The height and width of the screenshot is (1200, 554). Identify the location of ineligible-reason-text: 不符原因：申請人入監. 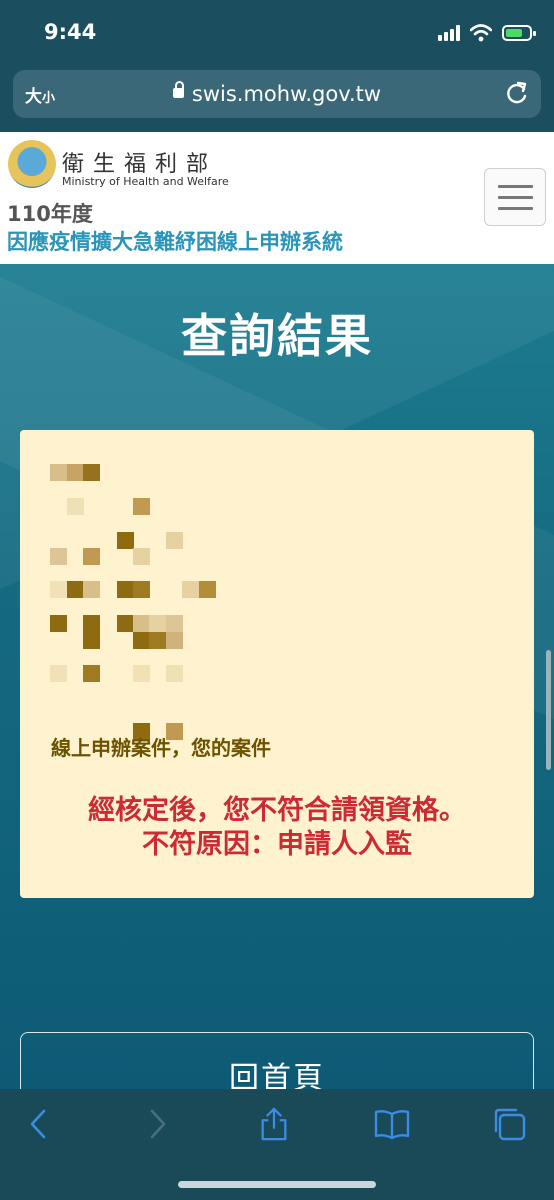
(277, 844).